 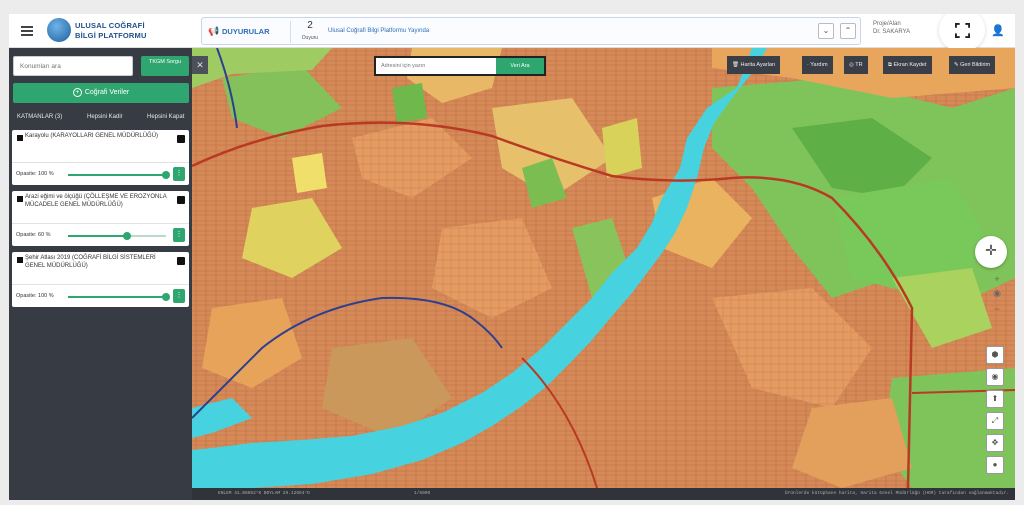 What do you see at coordinates (995, 421) in the screenshot?
I see `expand-icon: ⤢` at bounding box center [995, 421].